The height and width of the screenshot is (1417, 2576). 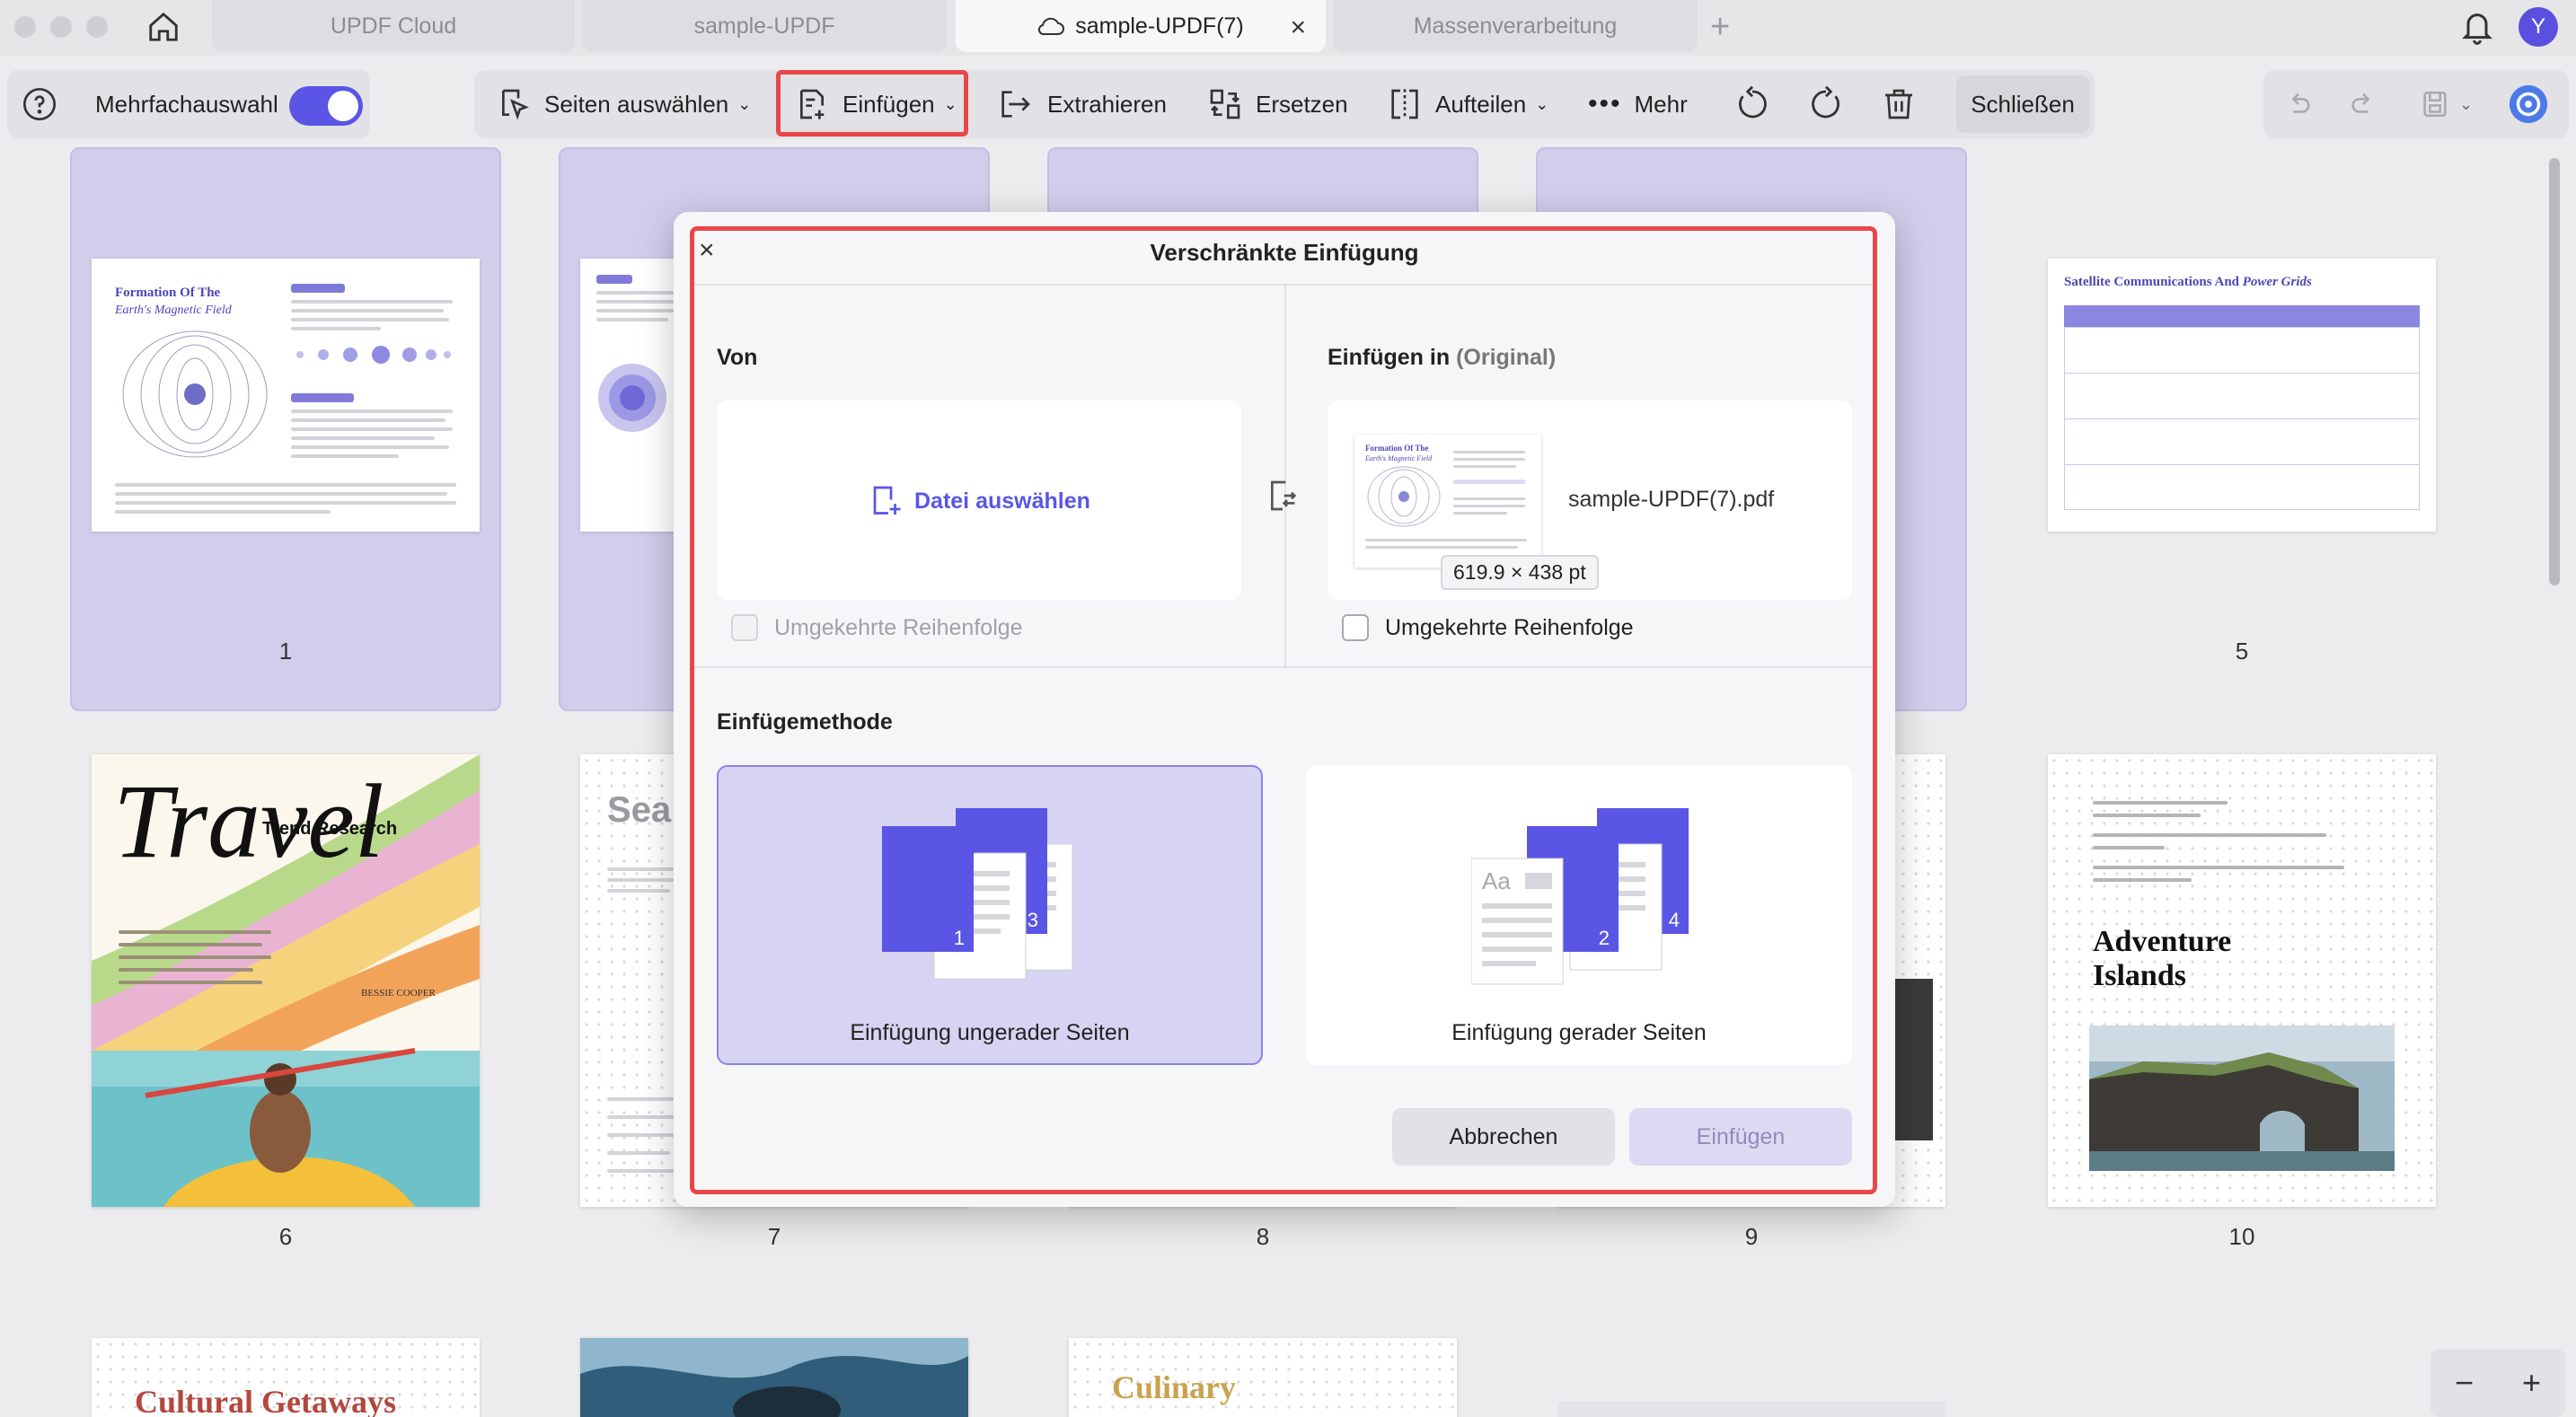 What do you see at coordinates (1051, 26) in the screenshot?
I see `cloud-icon` at bounding box center [1051, 26].